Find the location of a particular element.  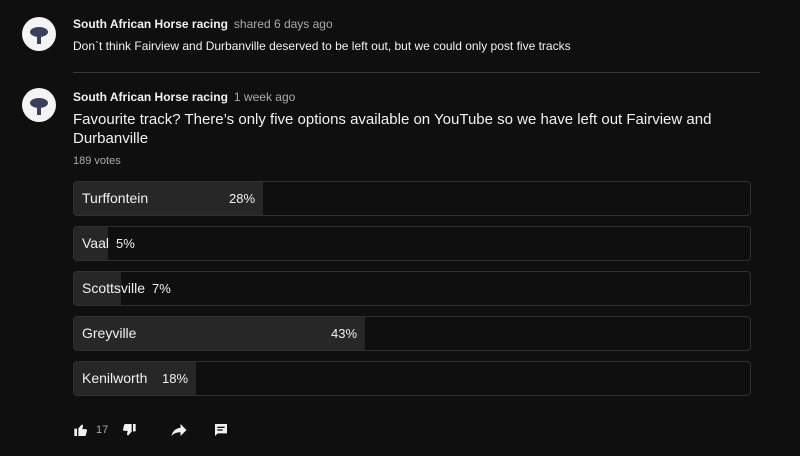

poll-option-percent: 43% is located at coordinates (344, 333).